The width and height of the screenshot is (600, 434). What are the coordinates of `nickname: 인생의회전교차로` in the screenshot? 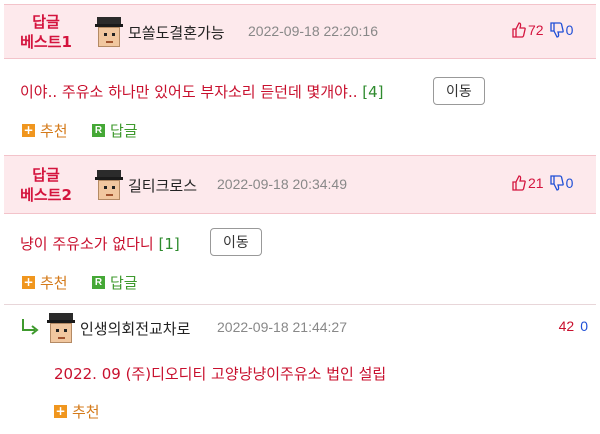 It's located at (135, 328).